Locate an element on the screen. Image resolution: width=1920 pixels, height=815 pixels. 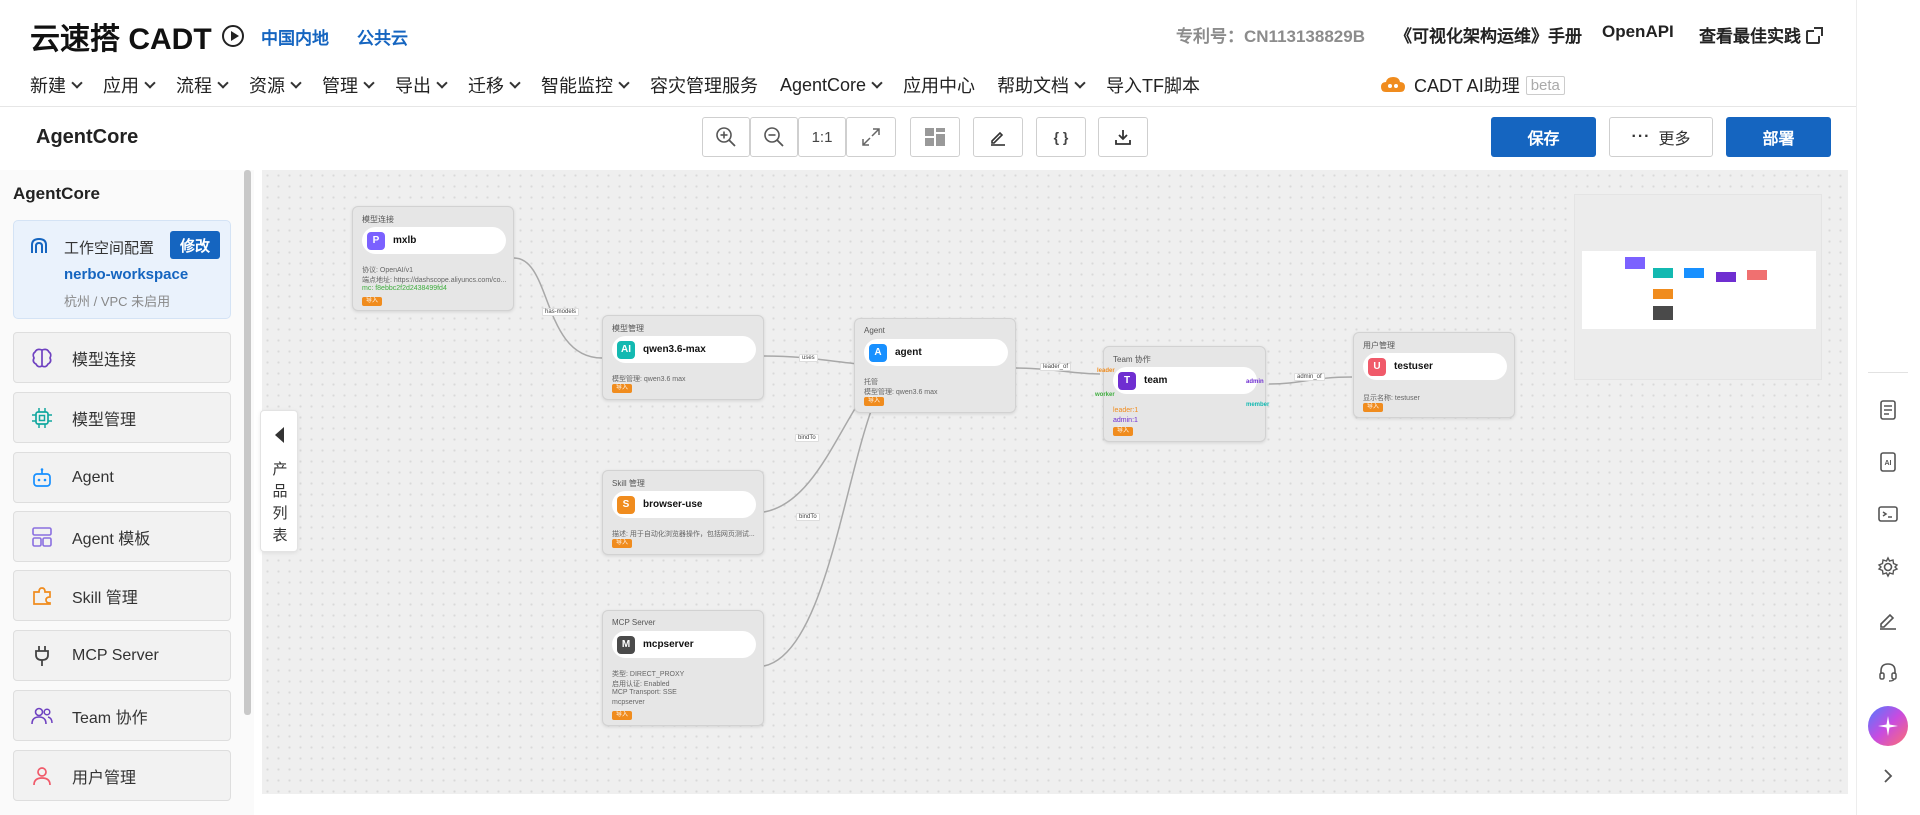
workspace-edit-button: 修改 is located at coordinates (195, 245).